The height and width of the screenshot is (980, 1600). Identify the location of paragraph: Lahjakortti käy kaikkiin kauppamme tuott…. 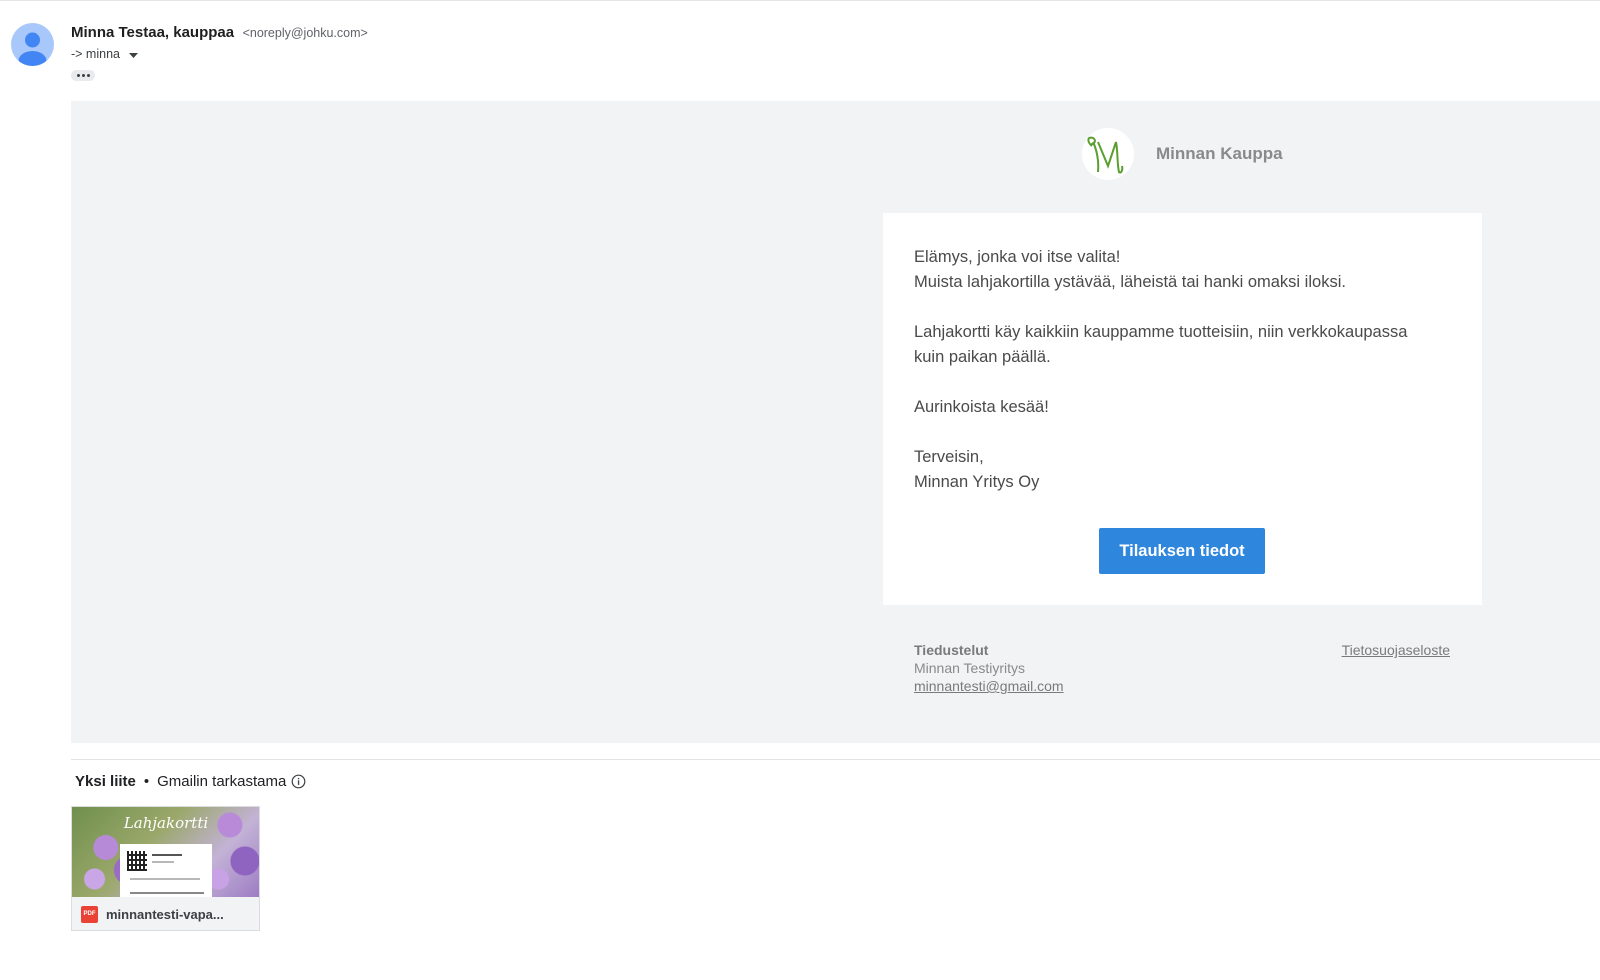
(1184, 345).